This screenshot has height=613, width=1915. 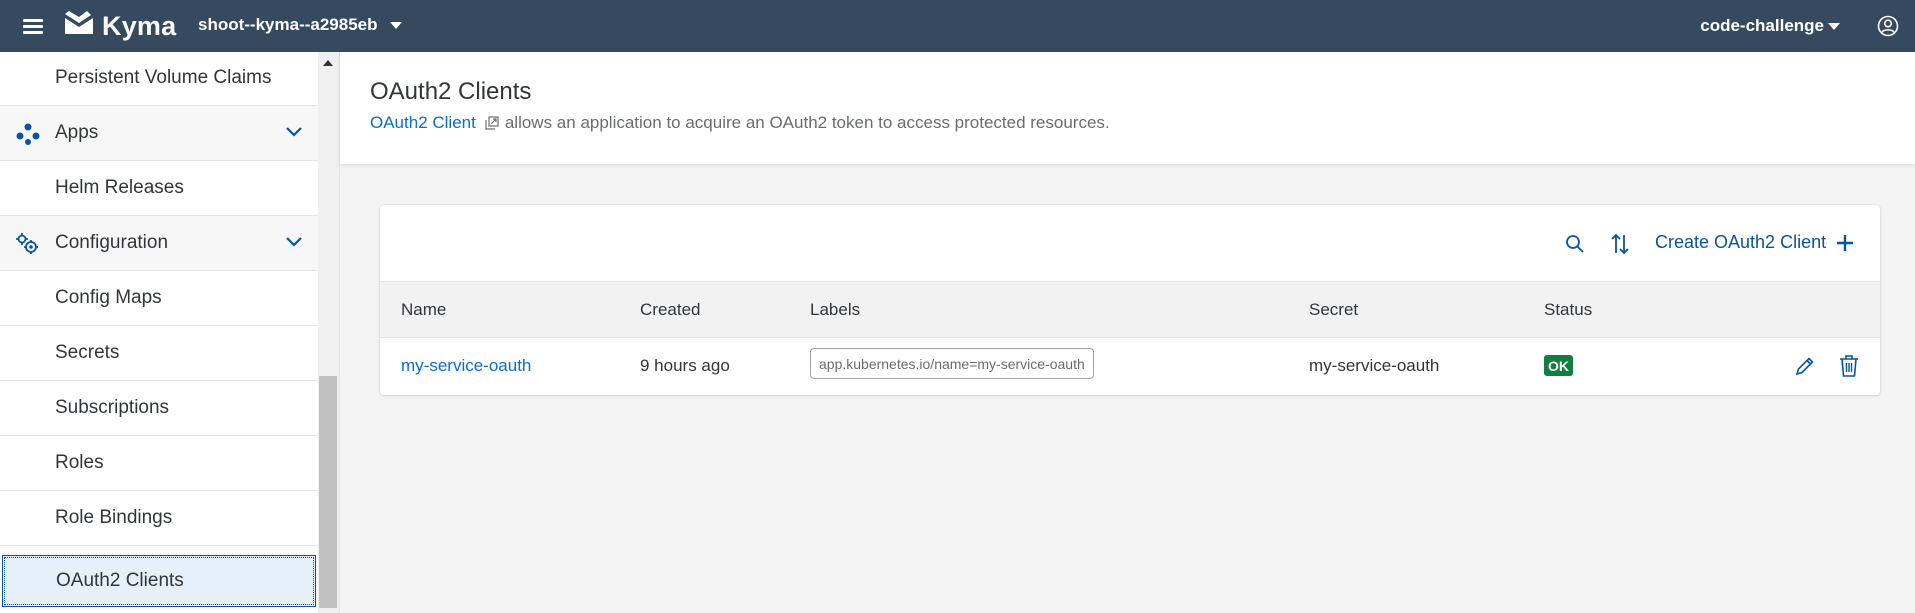 What do you see at coordinates (1575, 244) in the screenshot?
I see `search-icon` at bounding box center [1575, 244].